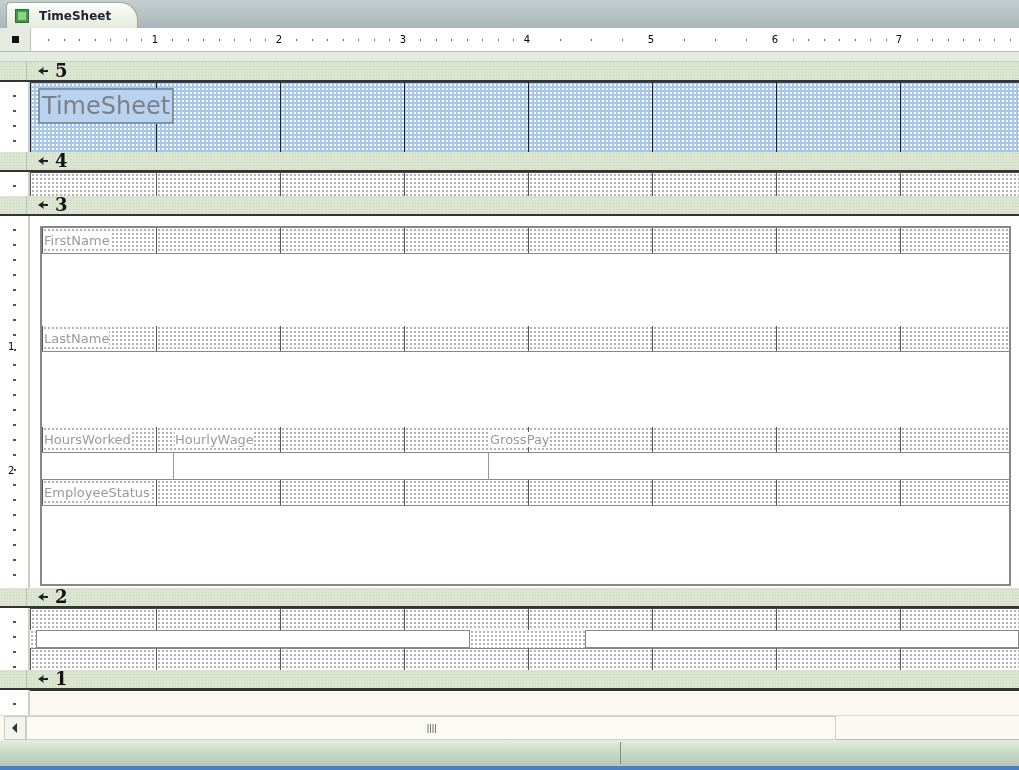  I want to click on ruler-number: 4, so click(526, 39).